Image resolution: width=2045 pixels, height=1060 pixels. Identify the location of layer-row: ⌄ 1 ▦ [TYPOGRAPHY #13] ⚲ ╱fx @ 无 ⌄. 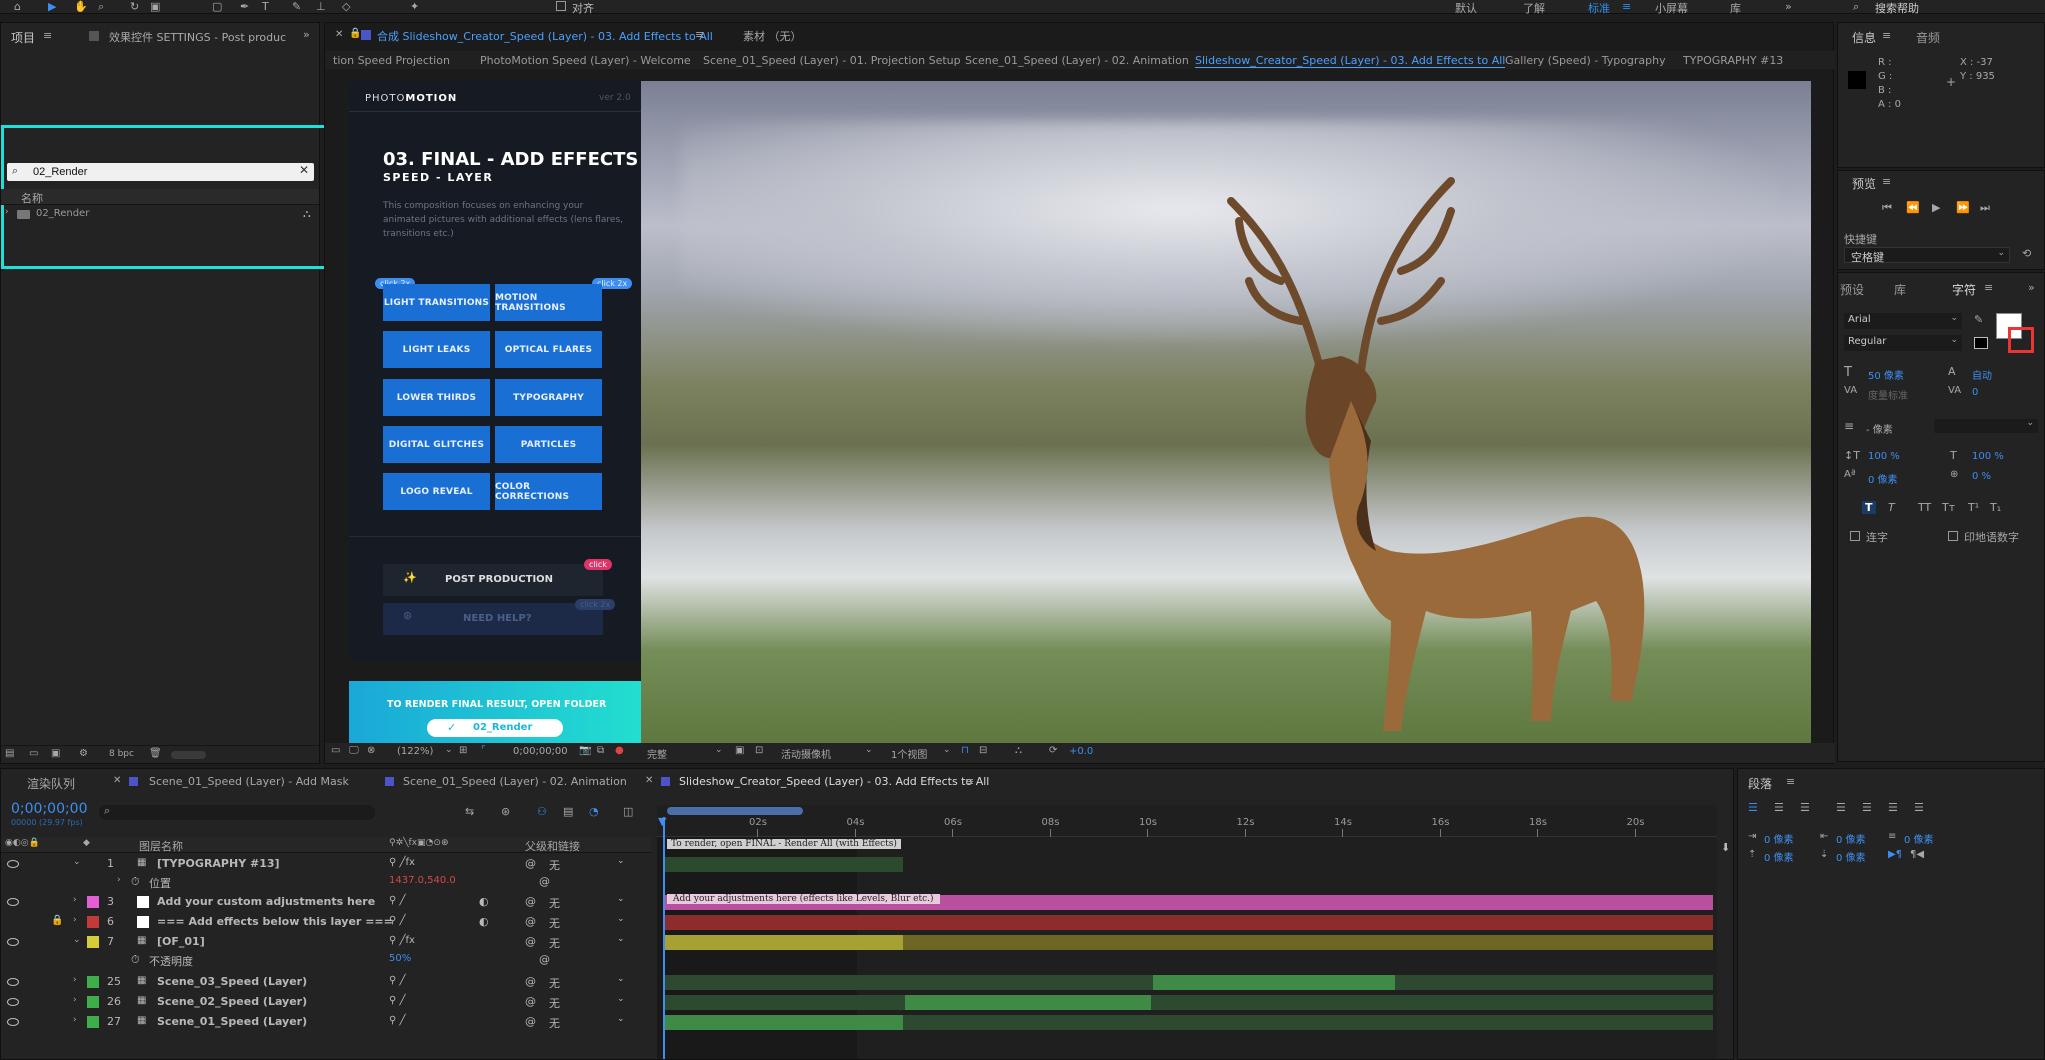
(326, 864).